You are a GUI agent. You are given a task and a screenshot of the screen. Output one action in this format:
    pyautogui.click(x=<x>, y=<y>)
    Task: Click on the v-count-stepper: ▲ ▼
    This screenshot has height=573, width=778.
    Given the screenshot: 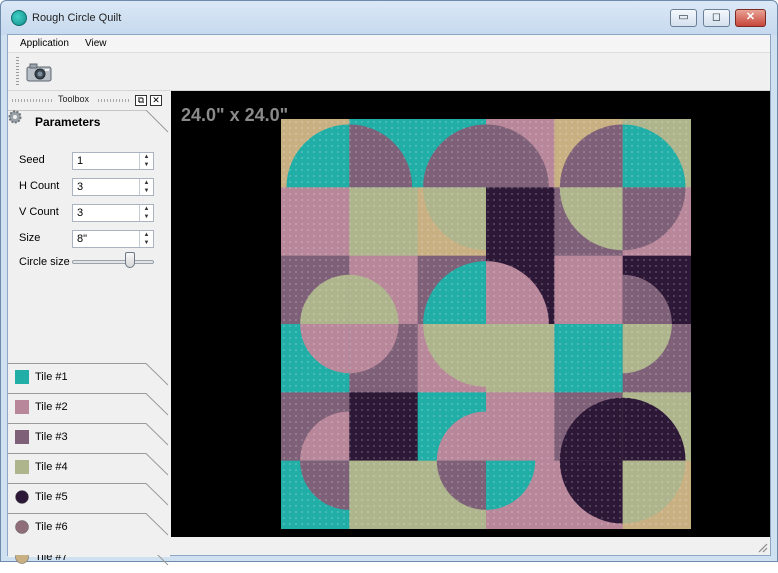 What is the action you would take?
    pyautogui.click(x=146, y=213)
    